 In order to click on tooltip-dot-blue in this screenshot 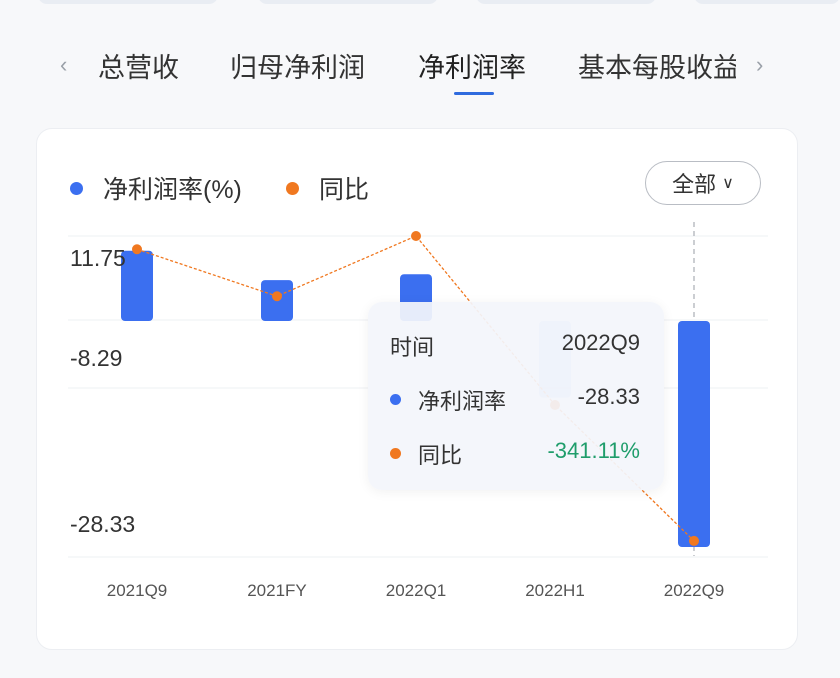, I will do `click(395, 399)`.